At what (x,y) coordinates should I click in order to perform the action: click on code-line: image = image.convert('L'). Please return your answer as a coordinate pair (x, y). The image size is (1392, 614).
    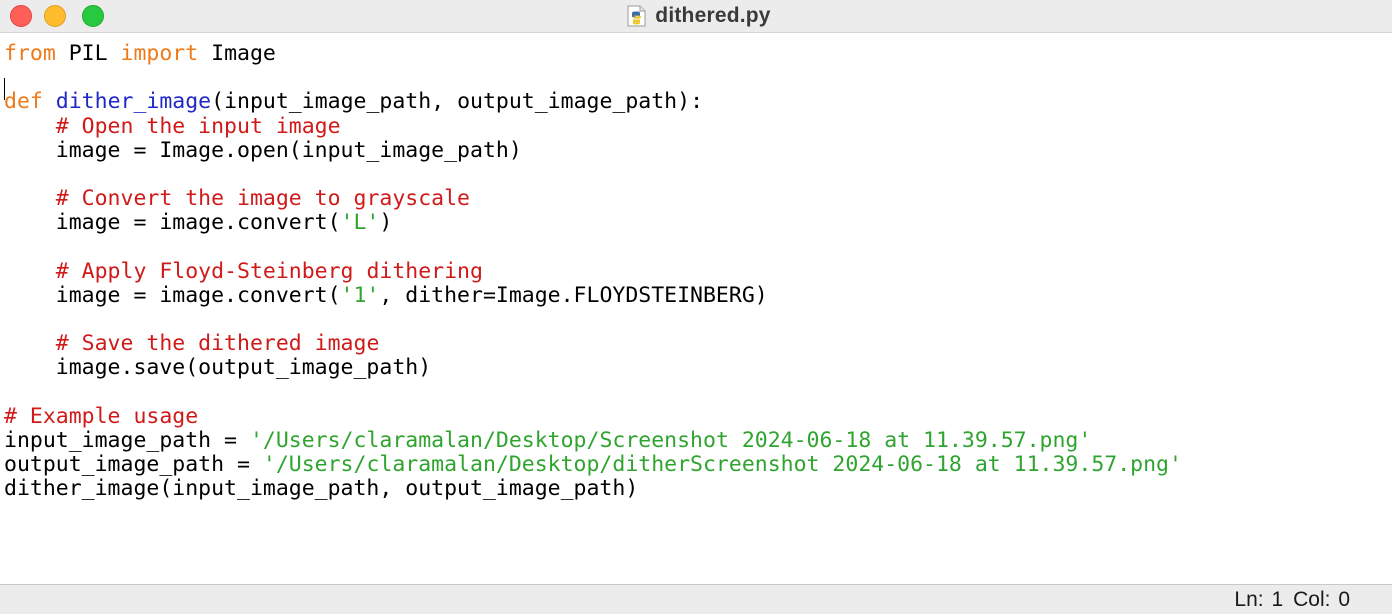
    Looking at the image, I should click on (593, 223).